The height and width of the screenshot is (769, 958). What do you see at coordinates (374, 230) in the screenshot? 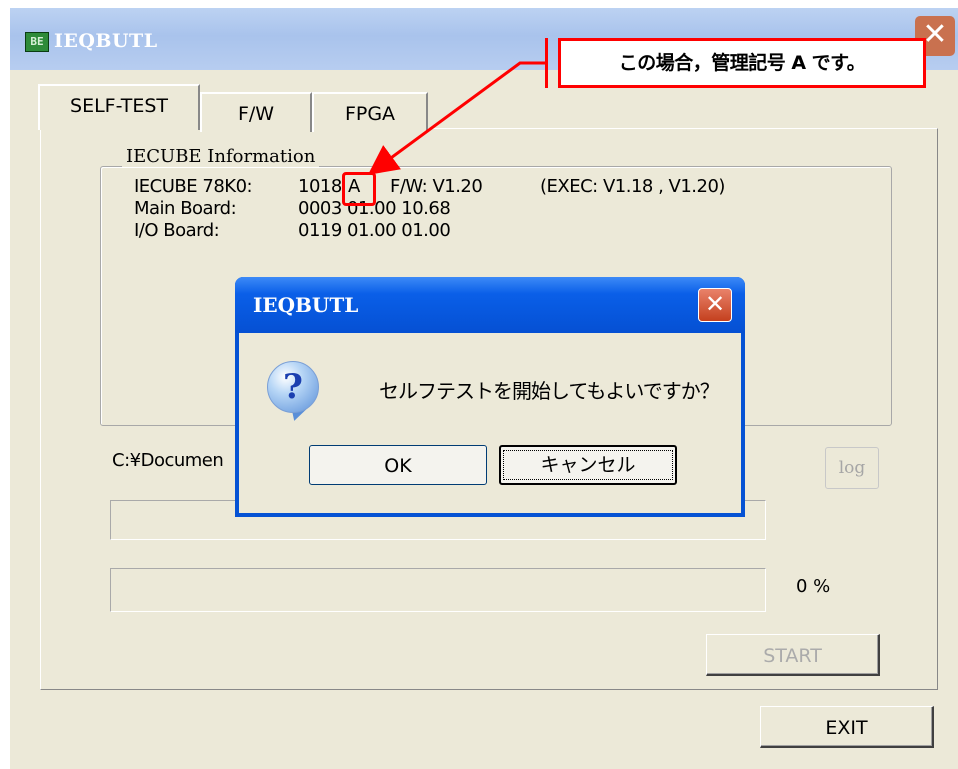
I see `info-value-io-board: 0119 01.00 01.00` at bounding box center [374, 230].